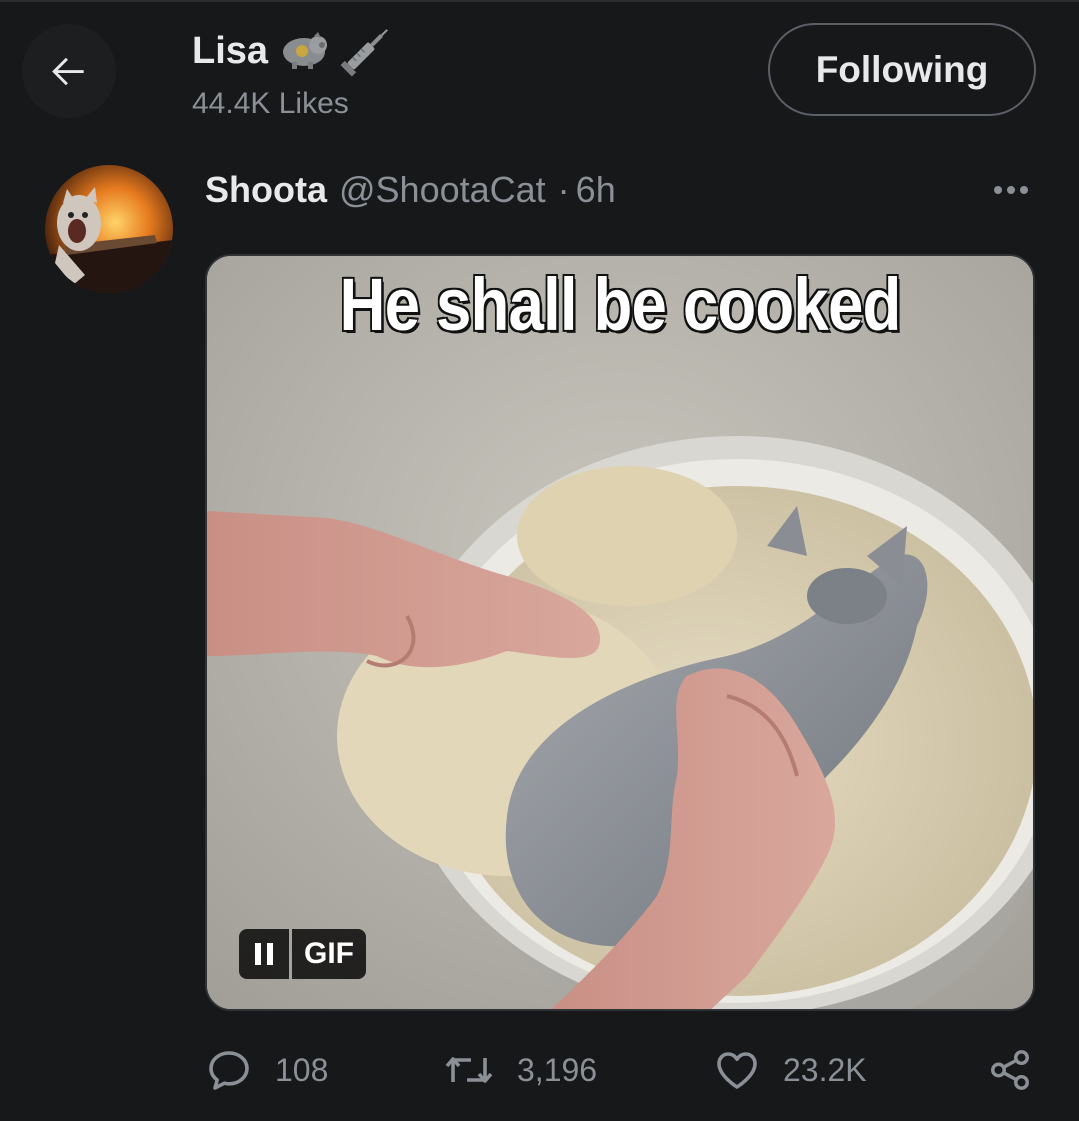  I want to click on retweet-button: 3,196, so click(520, 1070).